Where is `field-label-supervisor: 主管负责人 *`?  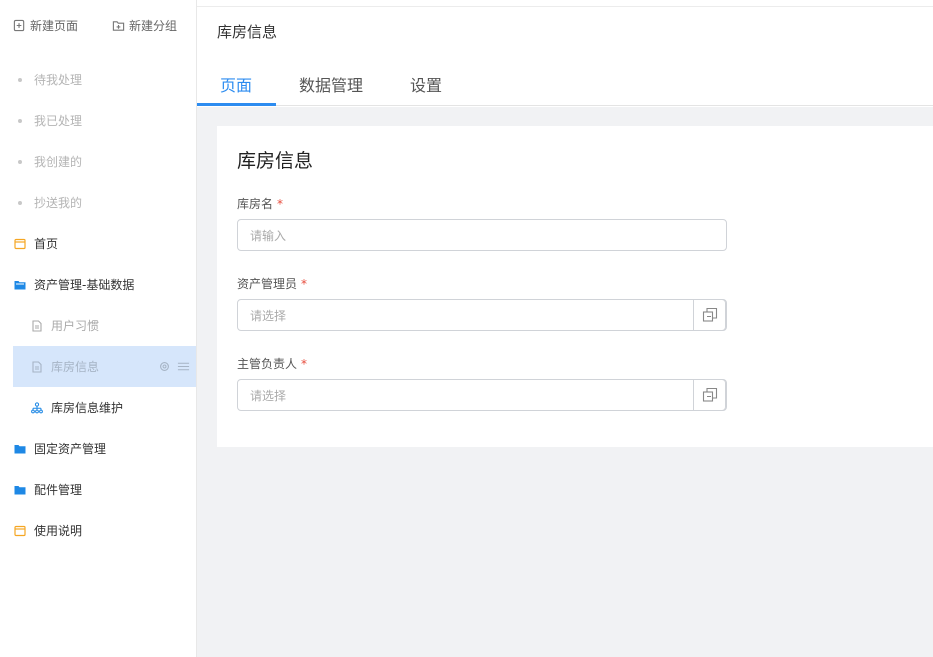 field-label-supervisor: 主管负责人 * is located at coordinates (272, 363).